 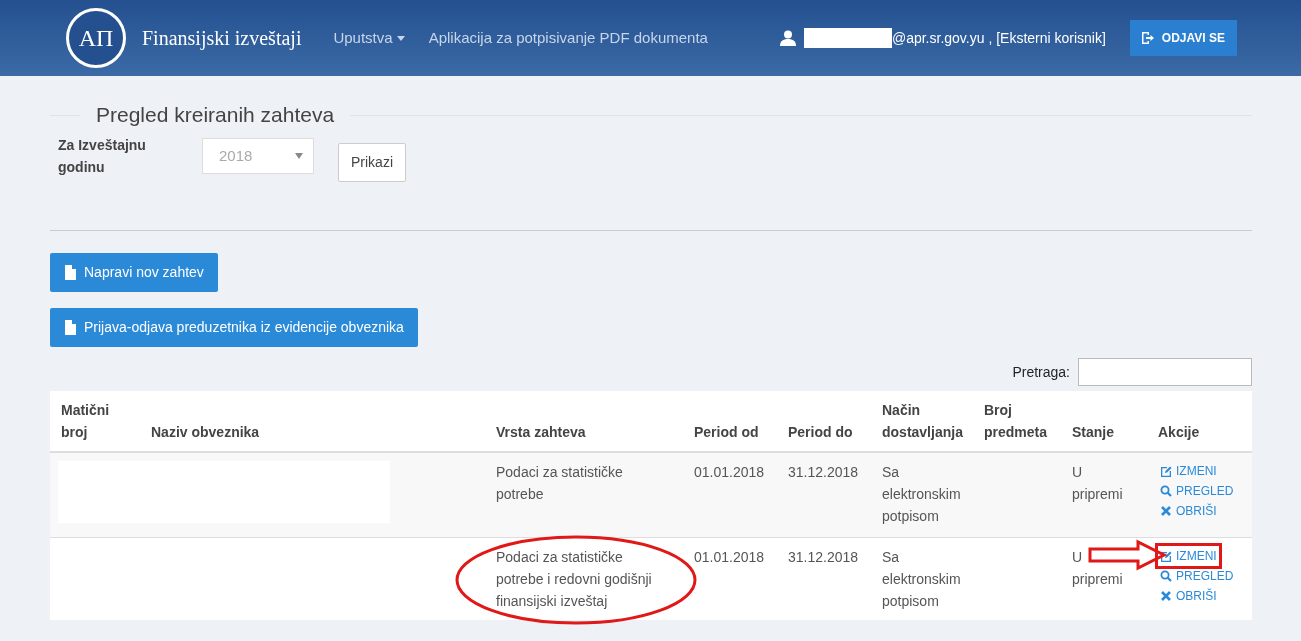 I want to click on show-button: Prikazi, so click(x=372, y=162).